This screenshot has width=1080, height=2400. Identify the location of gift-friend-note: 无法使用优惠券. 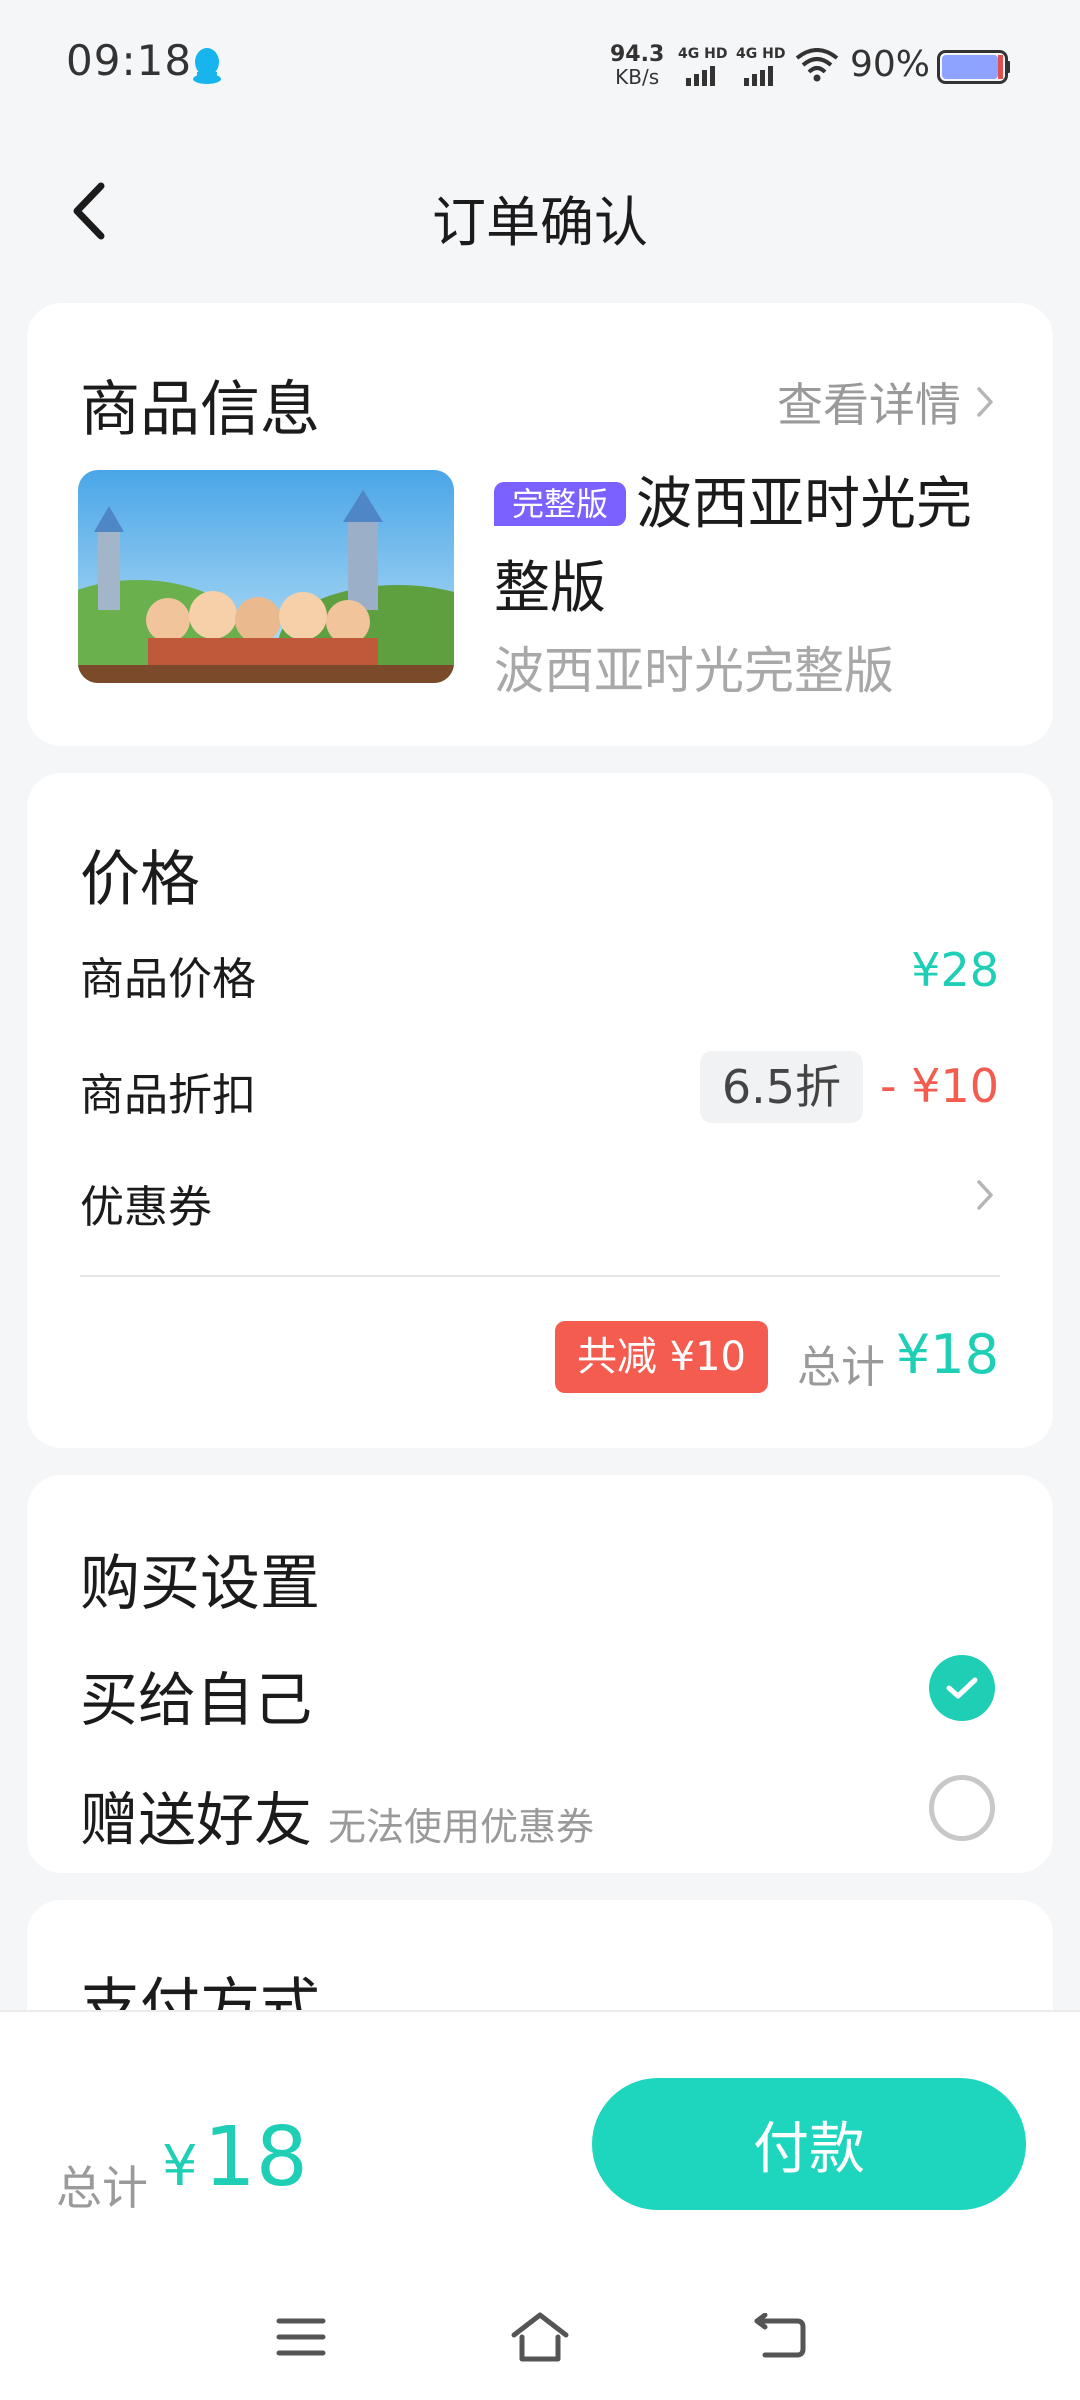
(461, 1827).